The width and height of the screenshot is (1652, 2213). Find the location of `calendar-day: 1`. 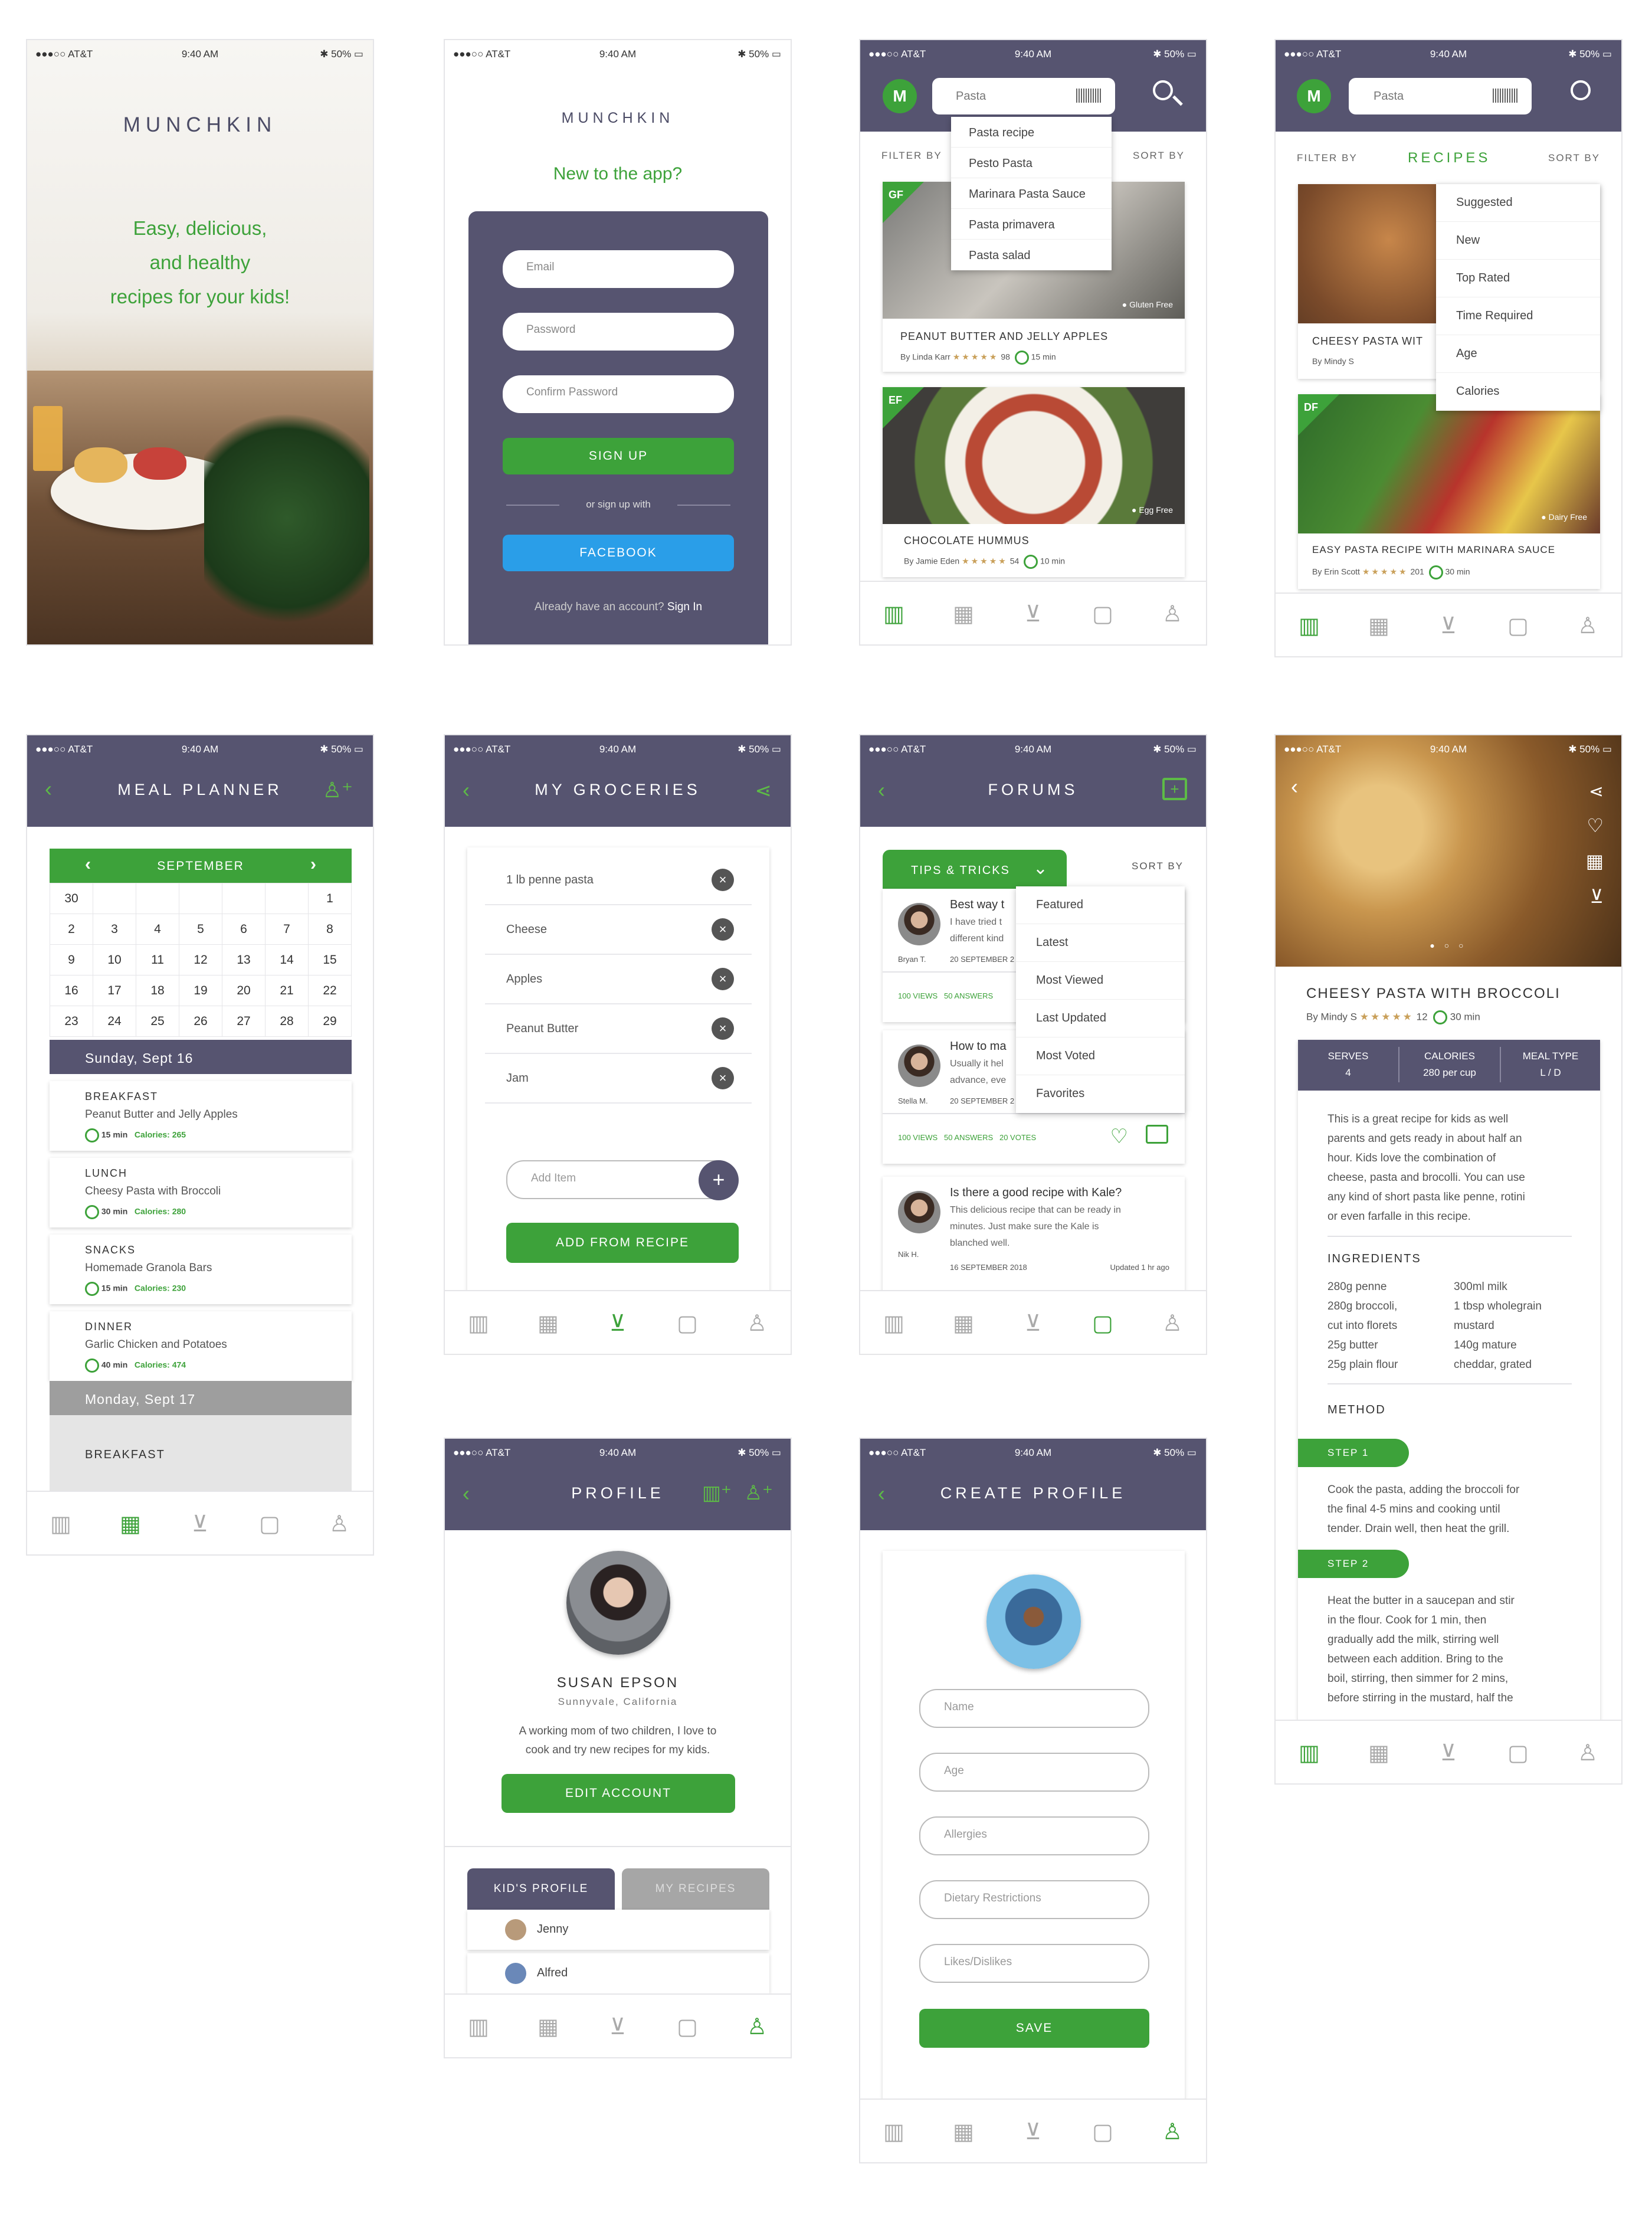

calendar-day: 1 is located at coordinates (330, 898).